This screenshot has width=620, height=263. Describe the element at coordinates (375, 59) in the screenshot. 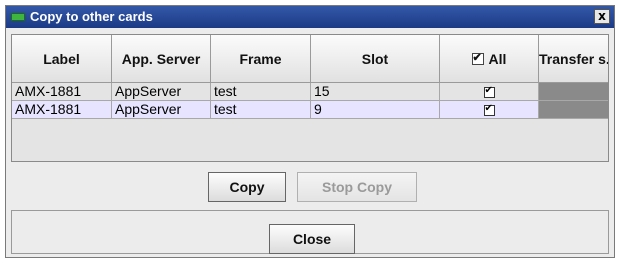

I see `column-header-slot: Slot` at that location.